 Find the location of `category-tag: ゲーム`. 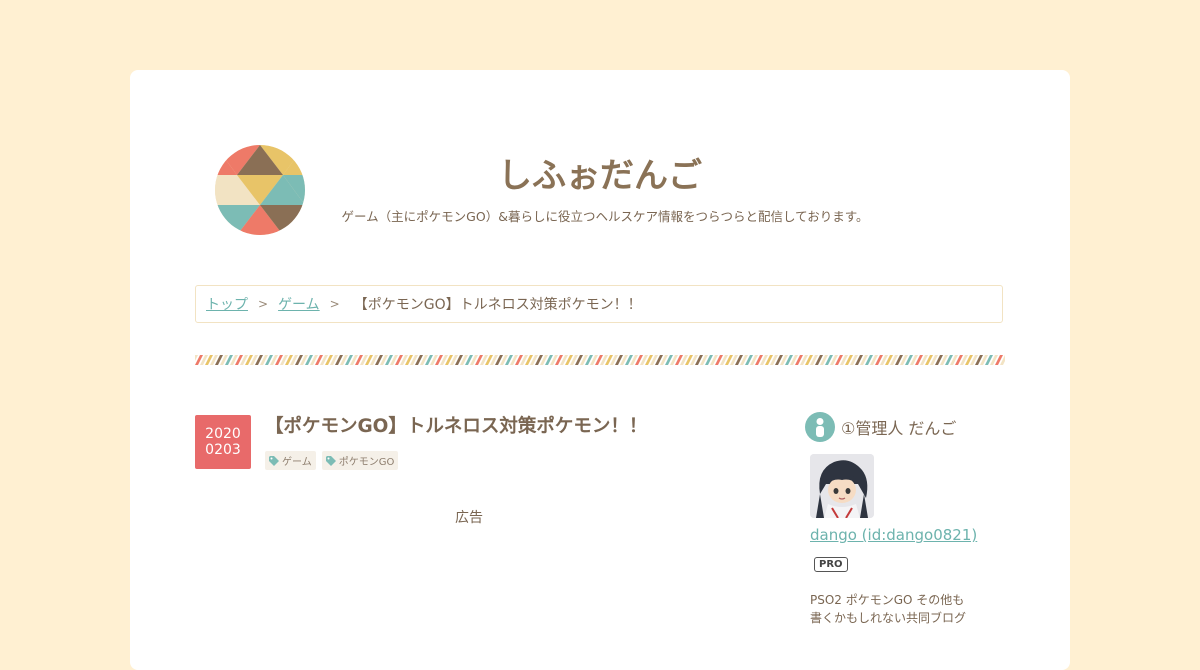

category-tag: ゲーム is located at coordinates (290, 460).